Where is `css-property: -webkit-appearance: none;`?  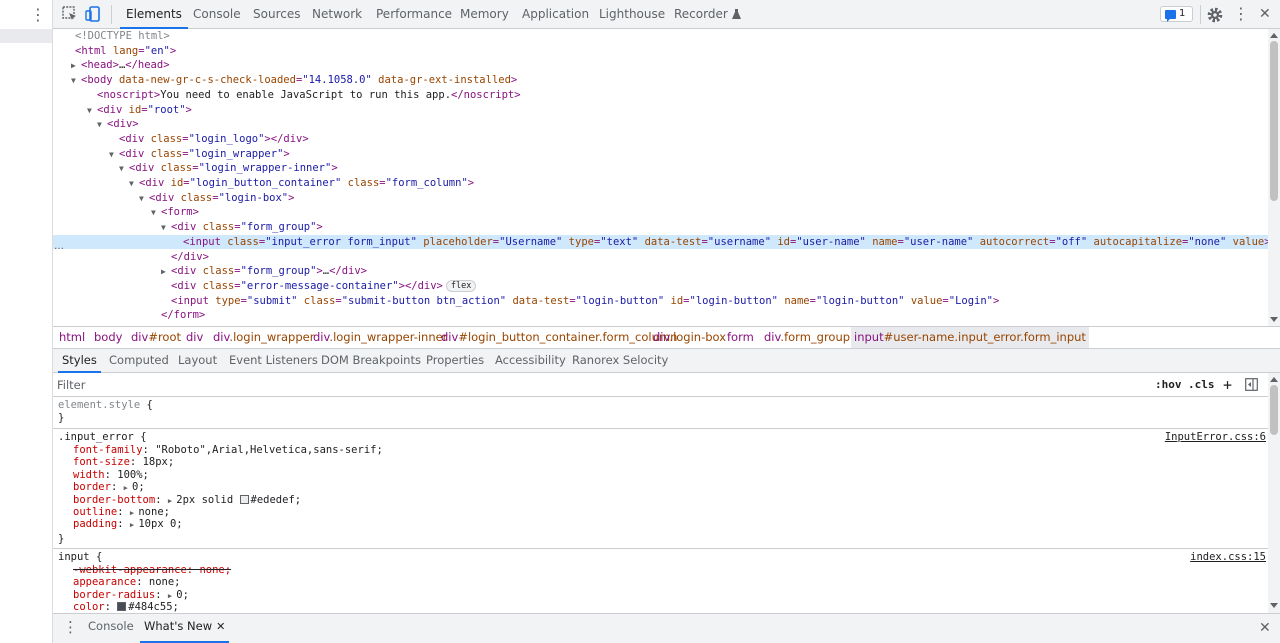 css-property: -webkit-appearance: none; is located at coordinates (152, 570).